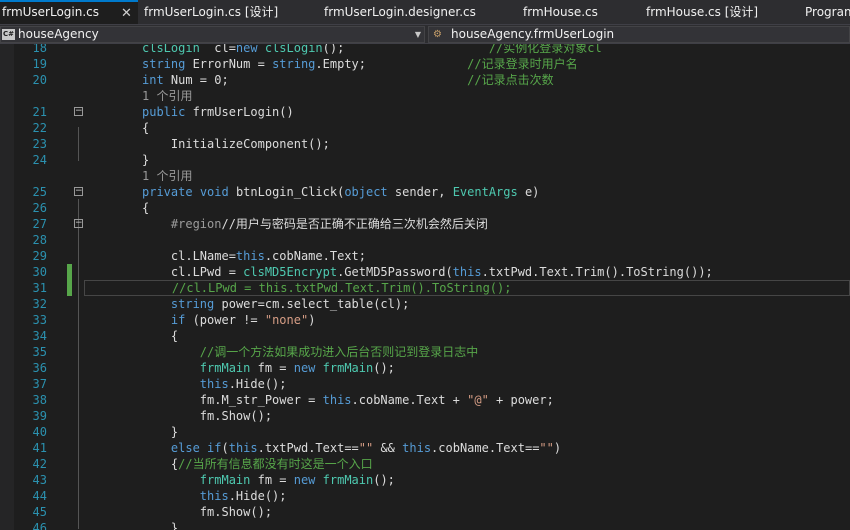 The image size is (850, 530). I want to click on code-token: ), so click(557, 448).